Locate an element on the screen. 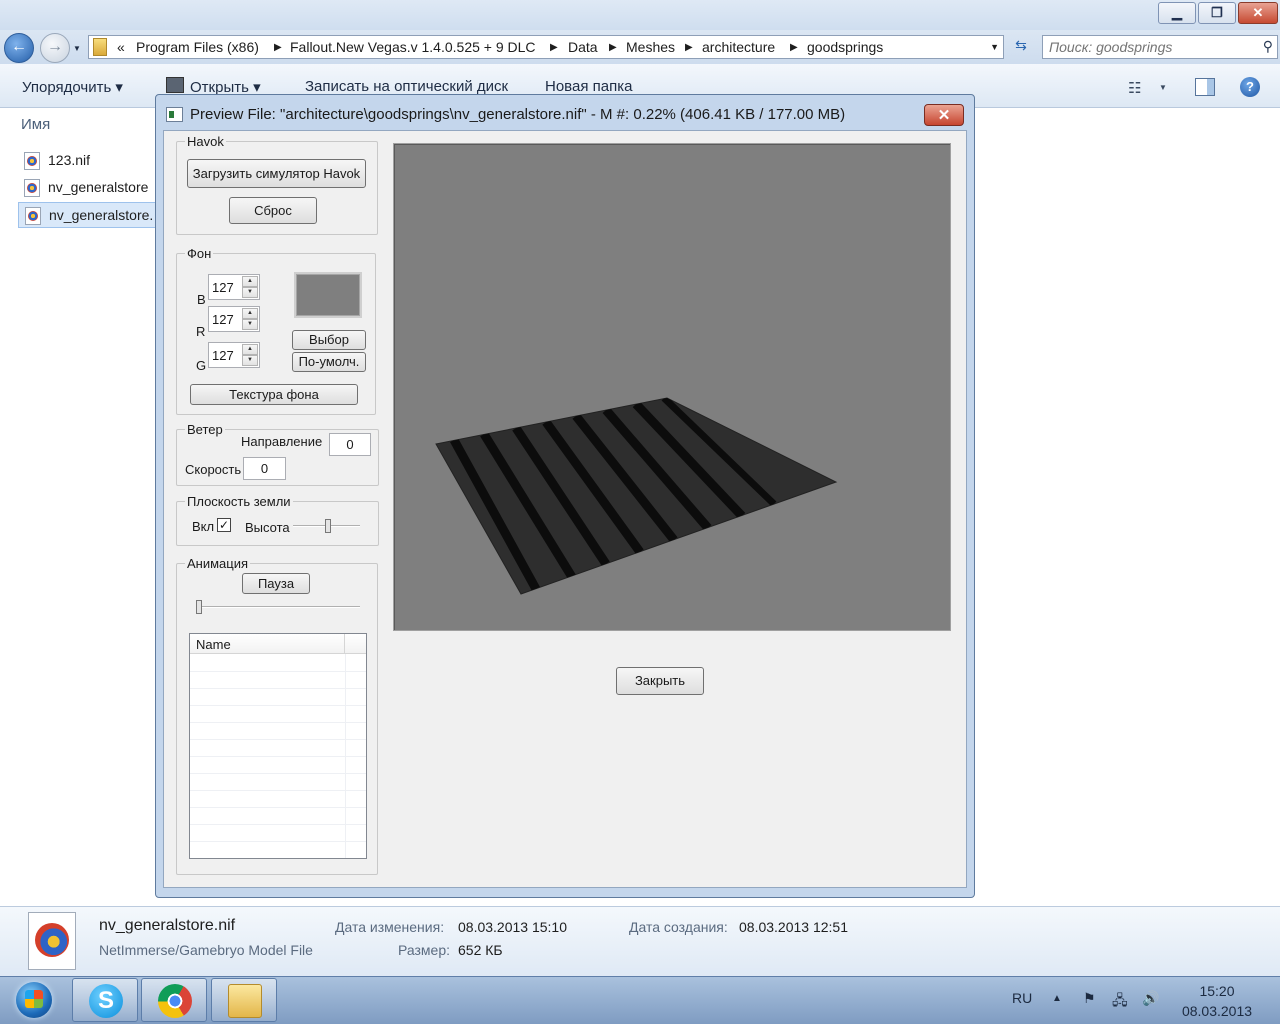  file-item: 123.nif is located at coordinates (88, 161).